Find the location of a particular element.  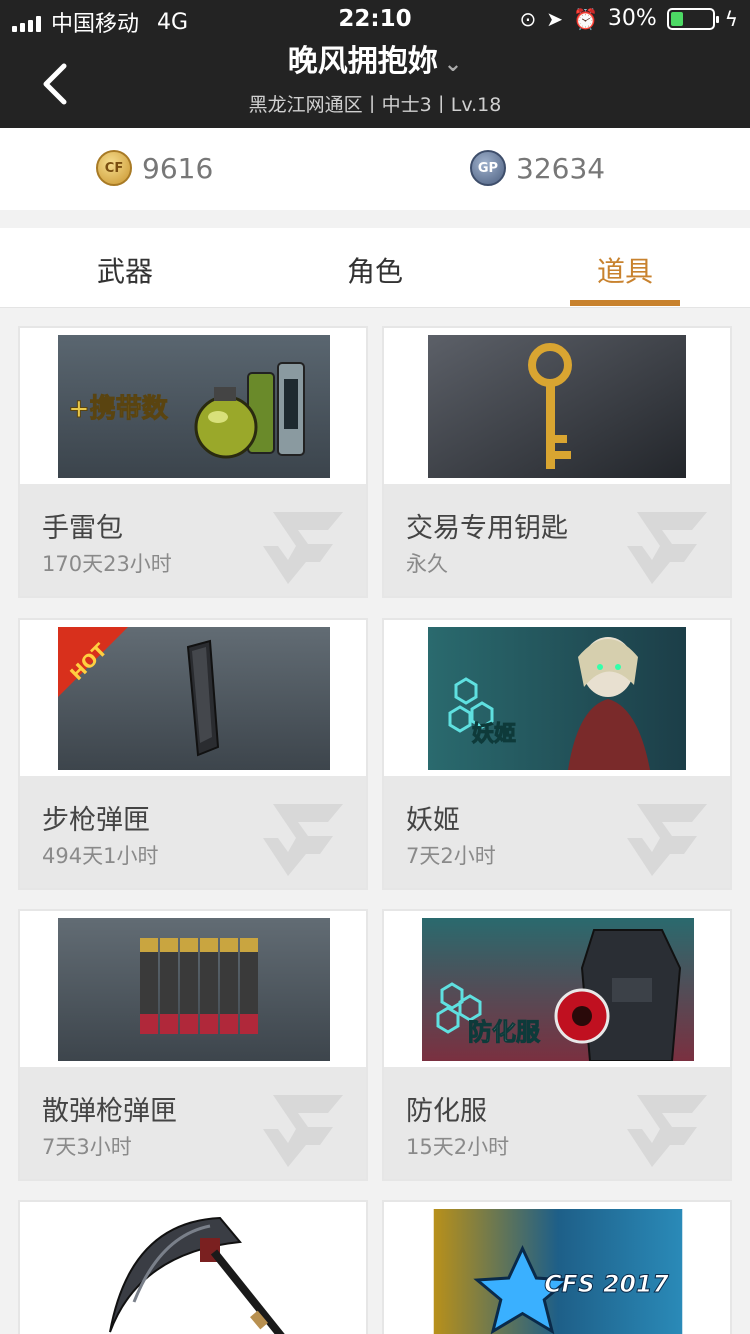

charging-icon: ϟ is located at coordinates (731, 18).